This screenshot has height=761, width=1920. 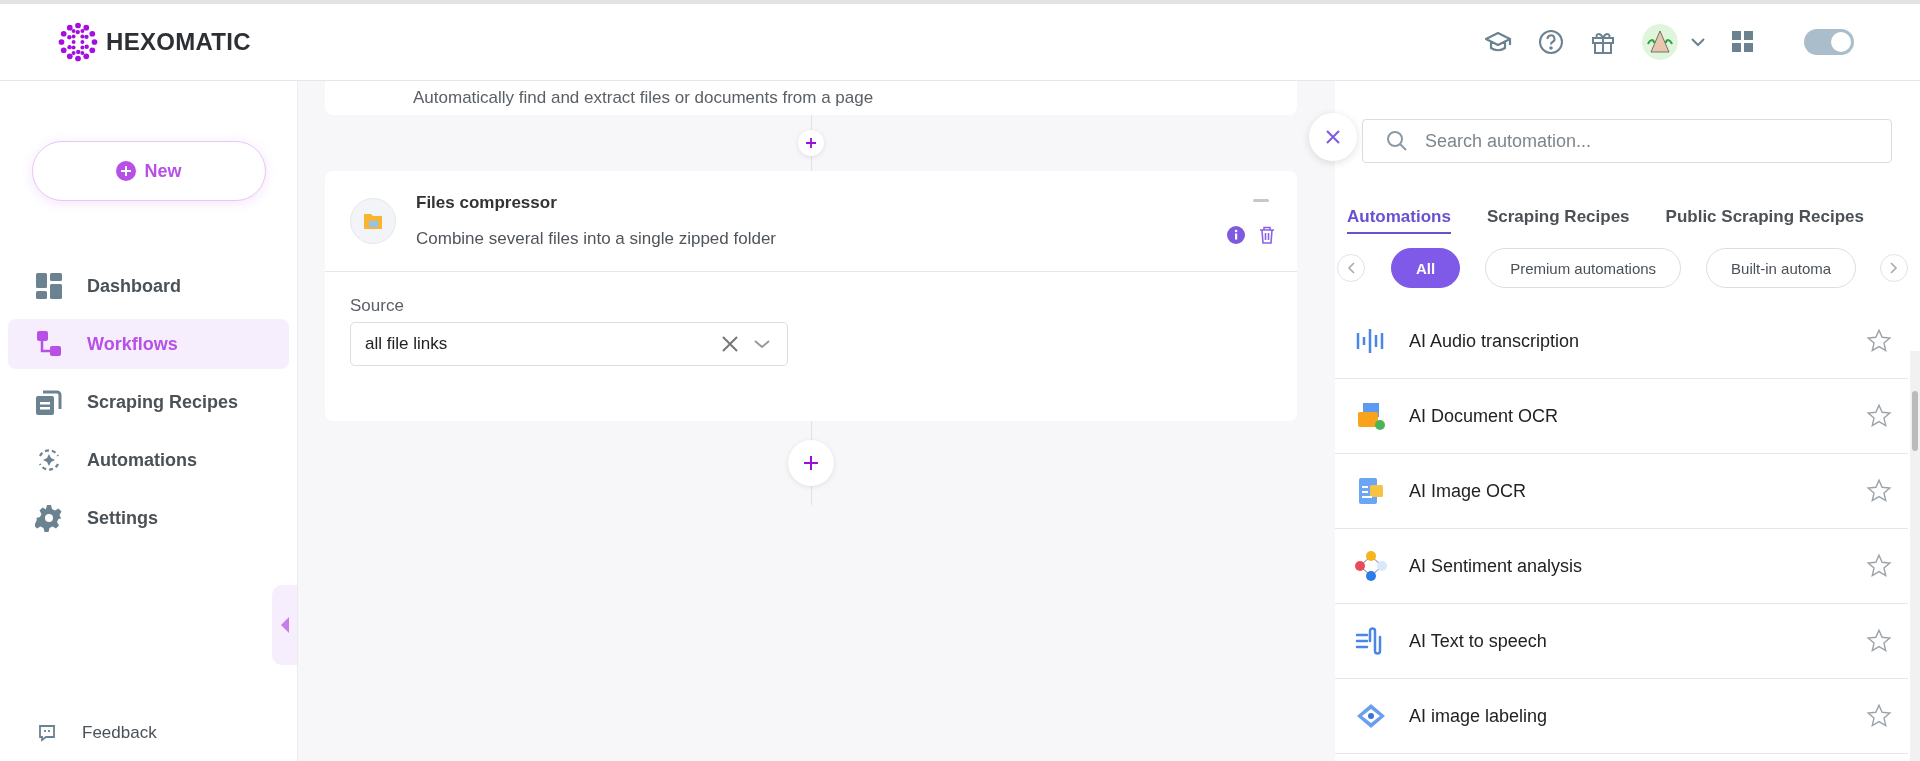 What do you see at coordinates (1551, 42) in the screenshot?
I see `help-icon` at bounding box center [1551, 42].